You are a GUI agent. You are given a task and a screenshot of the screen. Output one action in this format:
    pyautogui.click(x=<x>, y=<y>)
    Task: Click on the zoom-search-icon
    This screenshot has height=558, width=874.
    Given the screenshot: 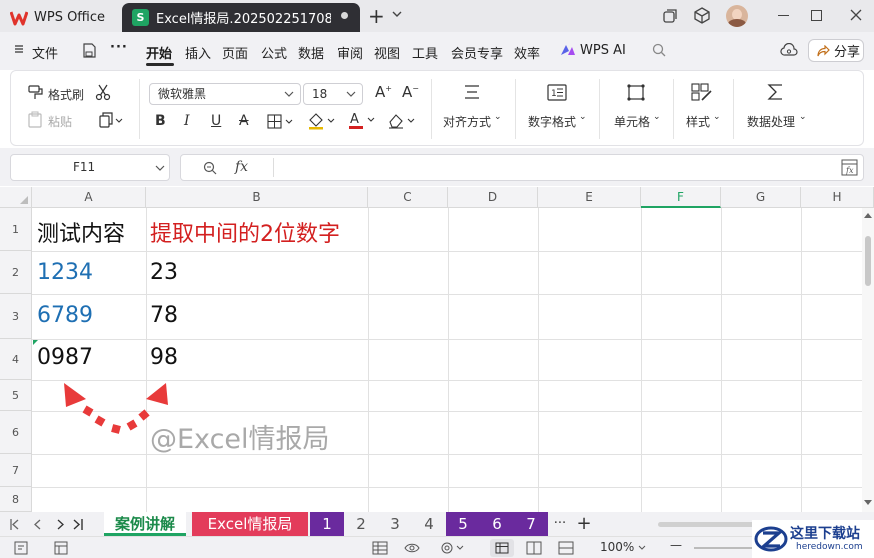 What is the action you would take?
    pyautogui.click(x=210, y=168)
    